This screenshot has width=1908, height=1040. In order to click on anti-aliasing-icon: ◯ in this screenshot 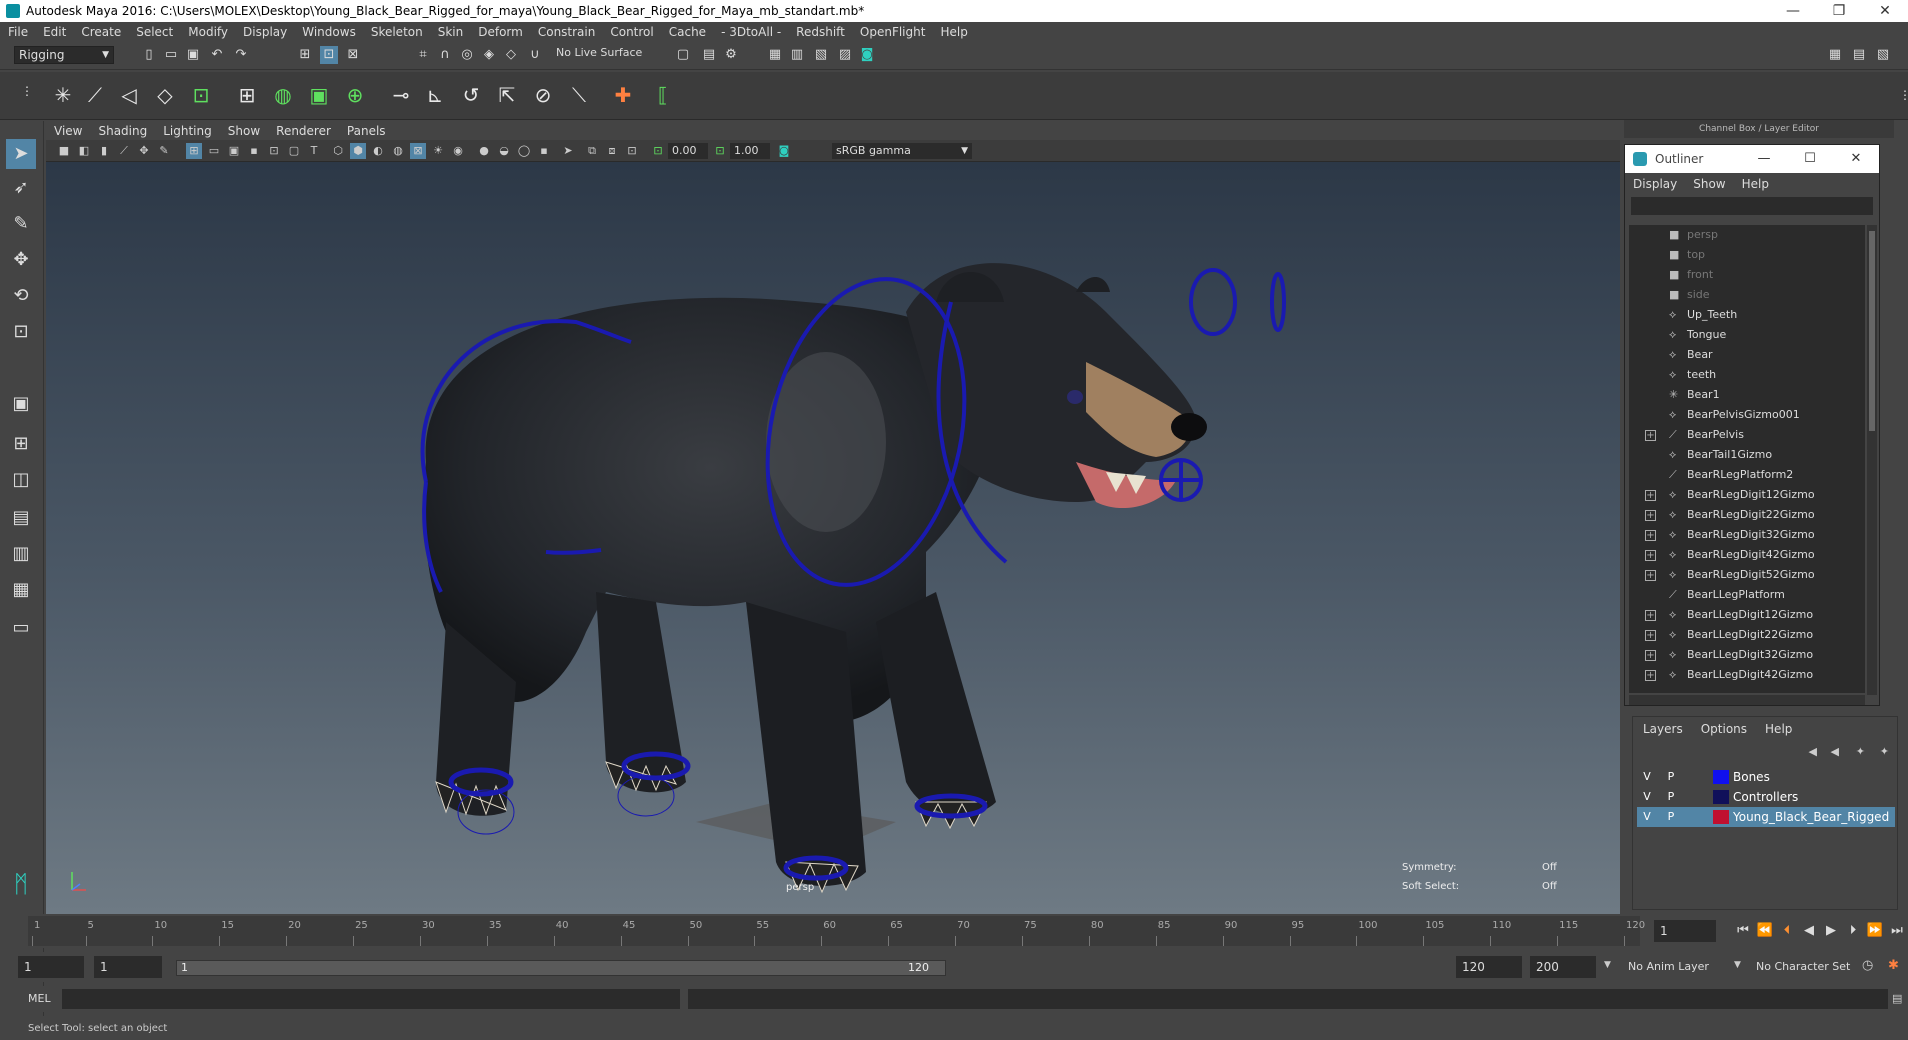, I will do `click(524, 151)`.